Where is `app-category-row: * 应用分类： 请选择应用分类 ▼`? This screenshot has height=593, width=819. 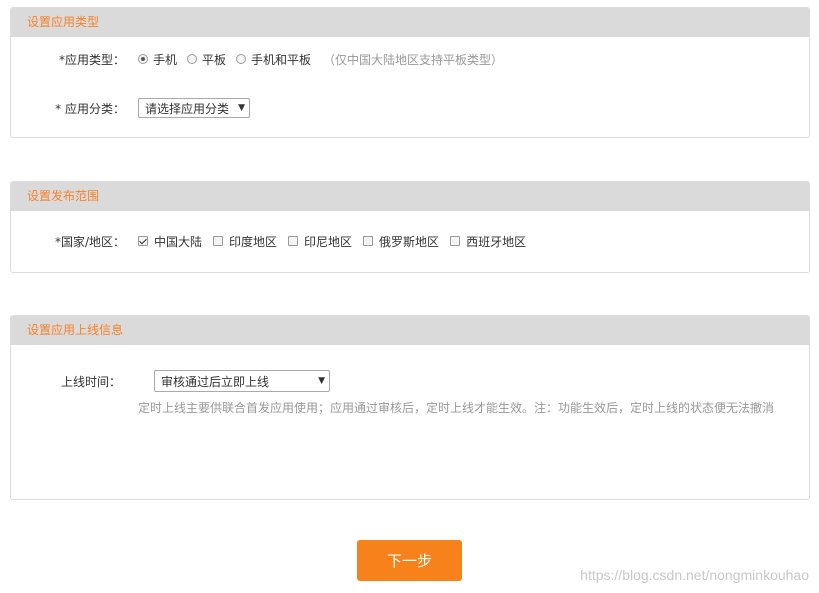 app-category-row: * 应用分类： 请选择应用分类 ▼ is located at coordinates (130, 108).